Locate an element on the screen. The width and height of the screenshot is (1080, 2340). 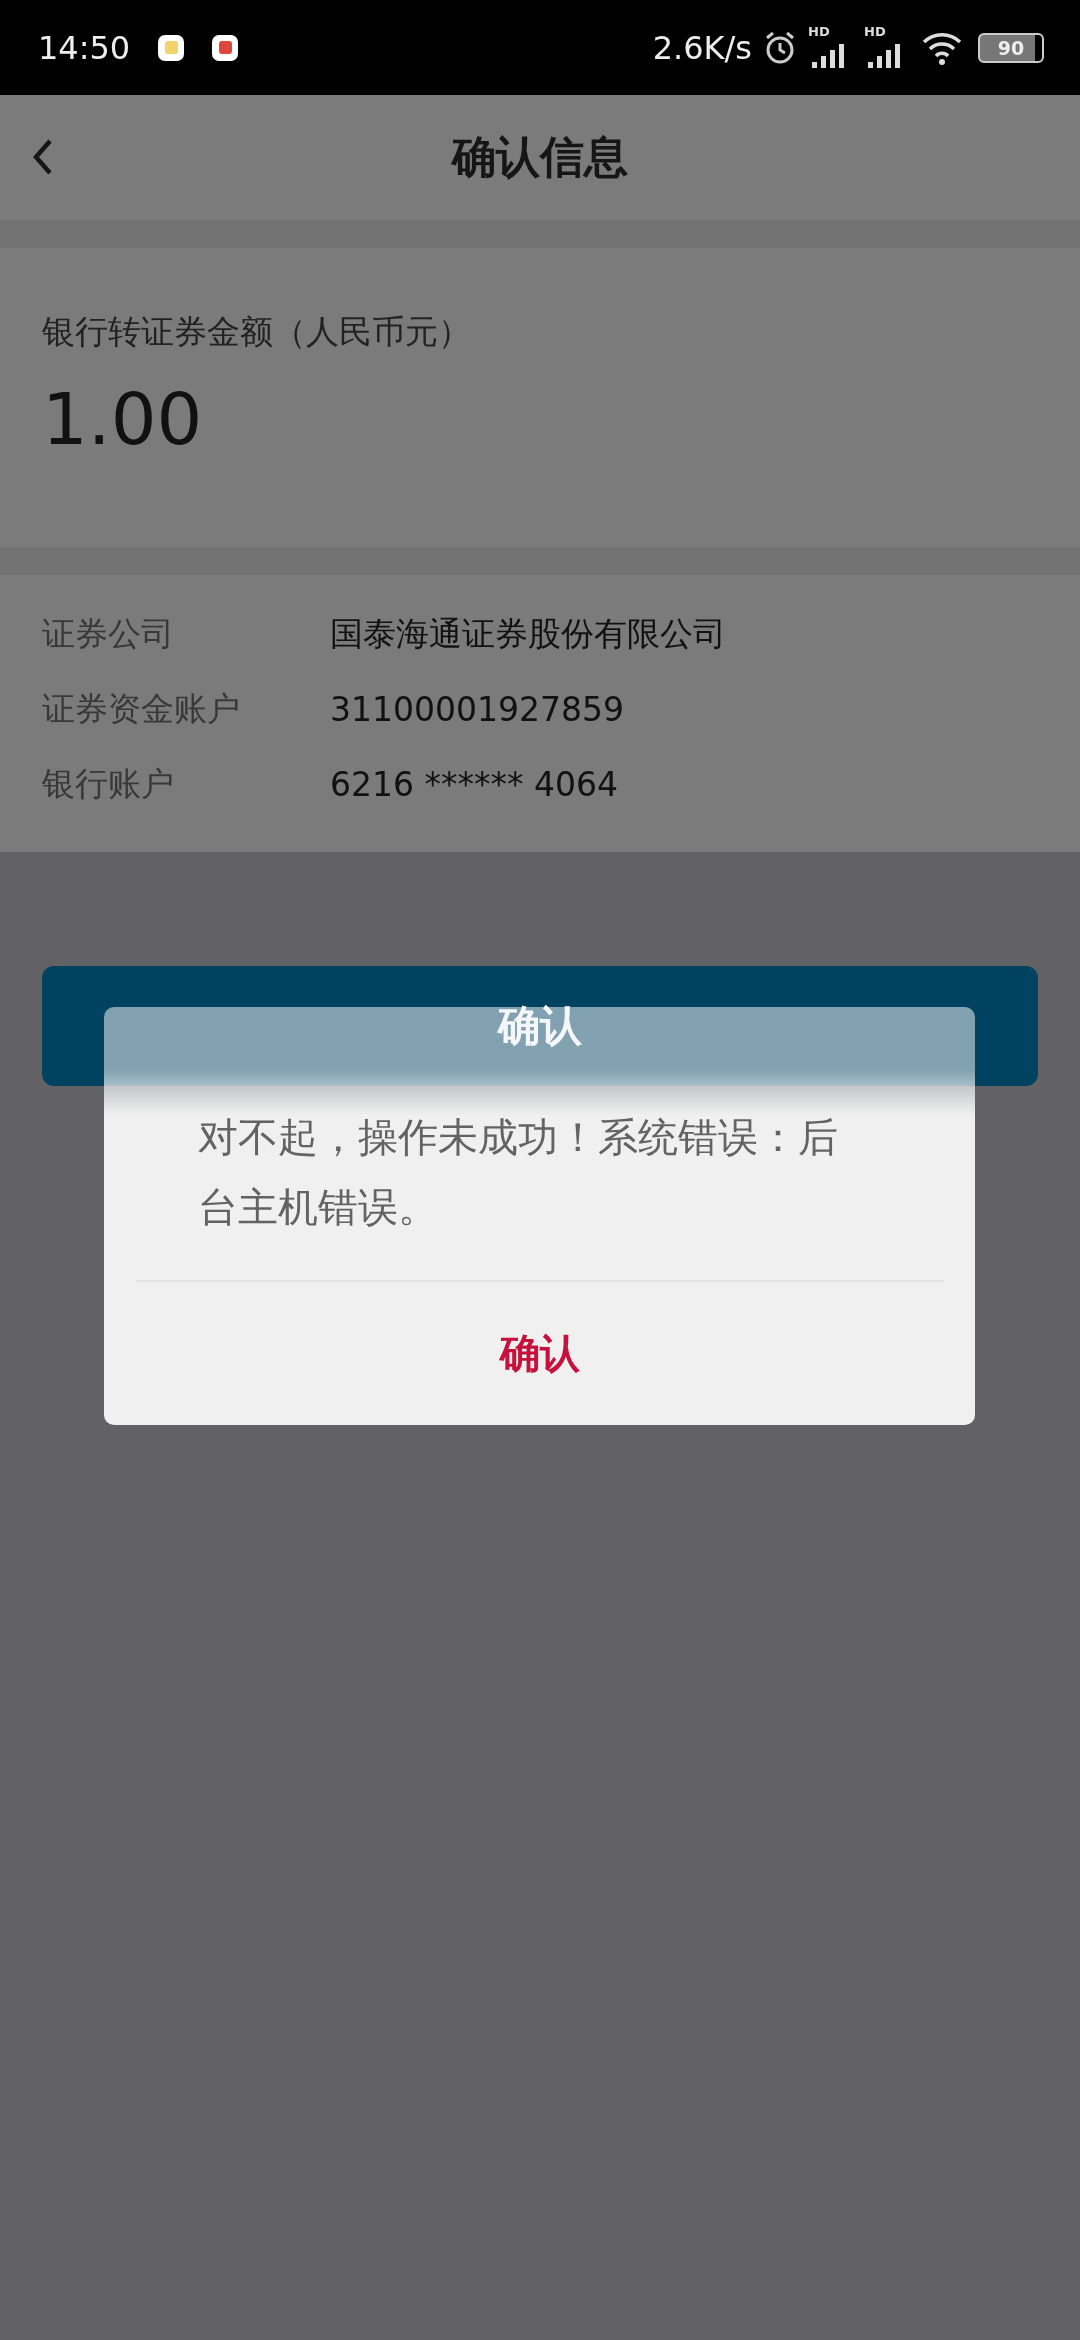
amount-value: 1.00 is located at coordinates (123, 419).